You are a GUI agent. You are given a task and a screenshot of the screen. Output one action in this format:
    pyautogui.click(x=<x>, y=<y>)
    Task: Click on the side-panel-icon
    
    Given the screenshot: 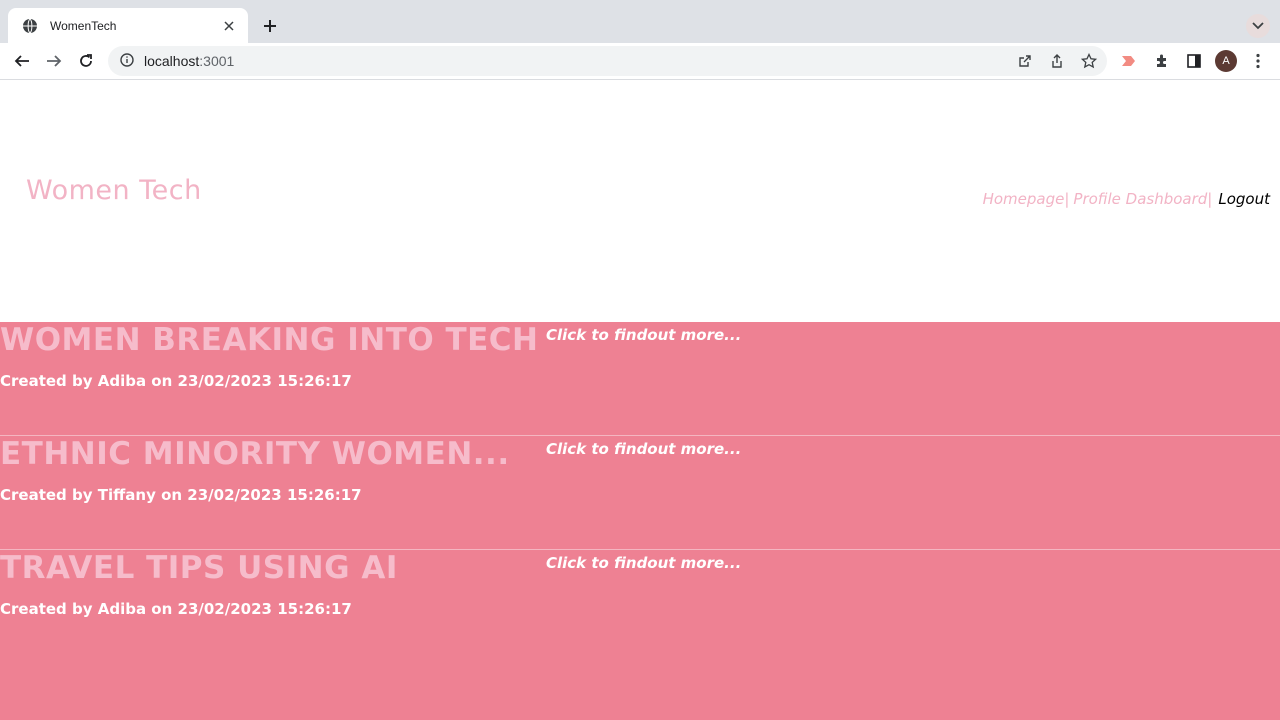 What is the action you would take?
    pyautogui.click(x=1194, y=61)
    